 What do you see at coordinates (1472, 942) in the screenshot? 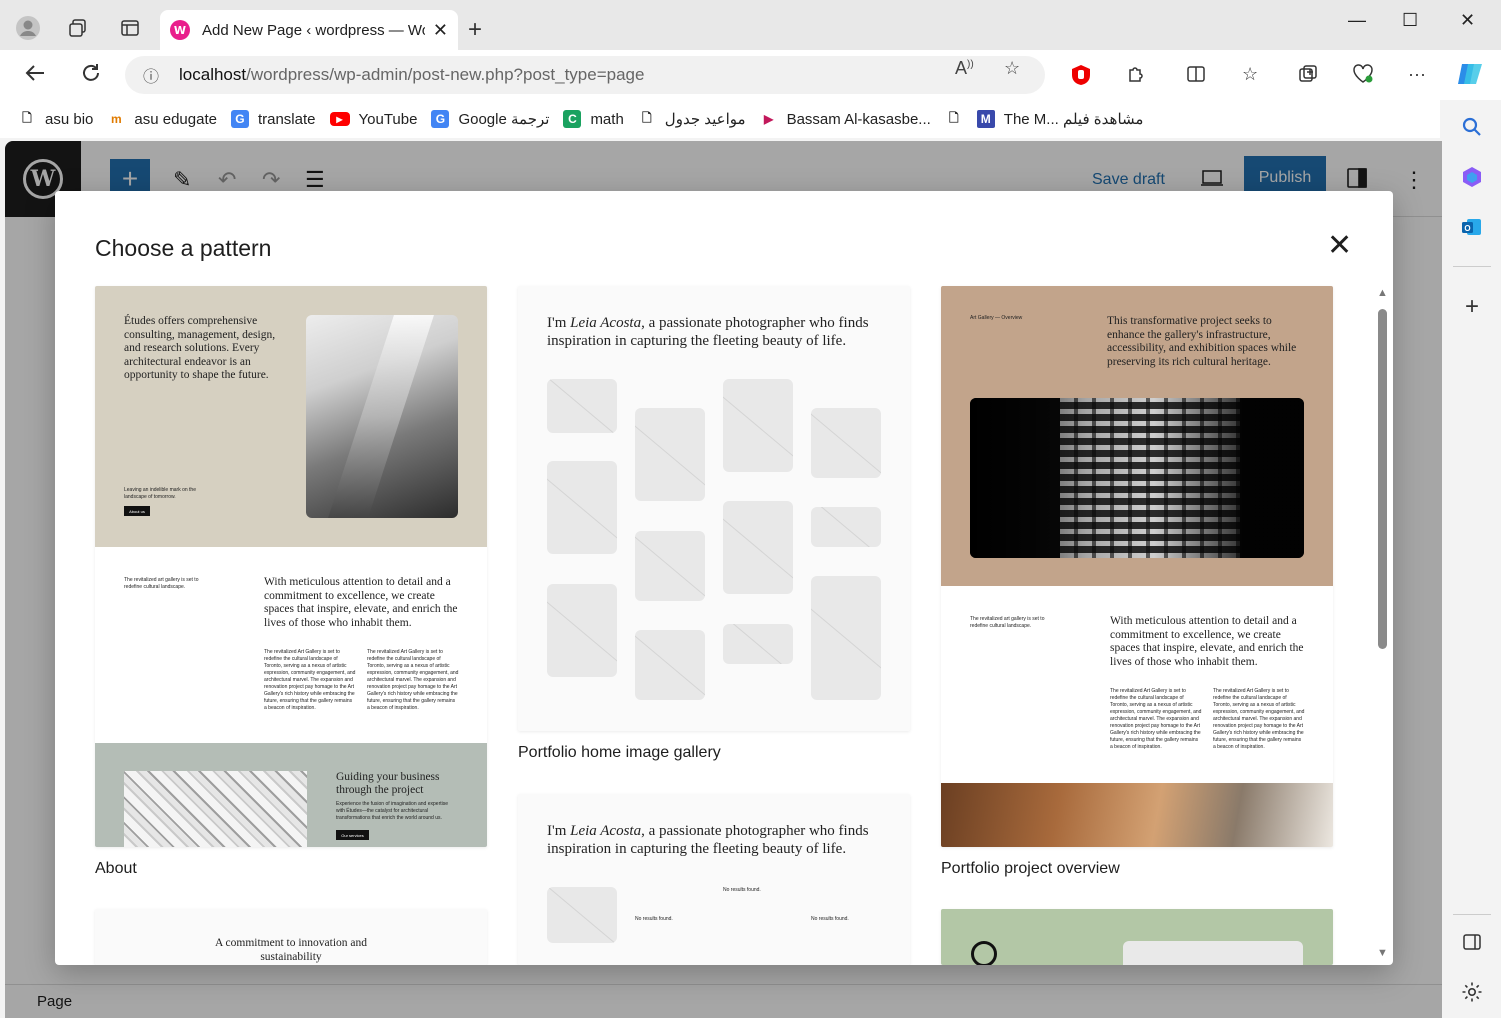
I see `hide-sidebar-icon` at bounding box center [1472, 942].